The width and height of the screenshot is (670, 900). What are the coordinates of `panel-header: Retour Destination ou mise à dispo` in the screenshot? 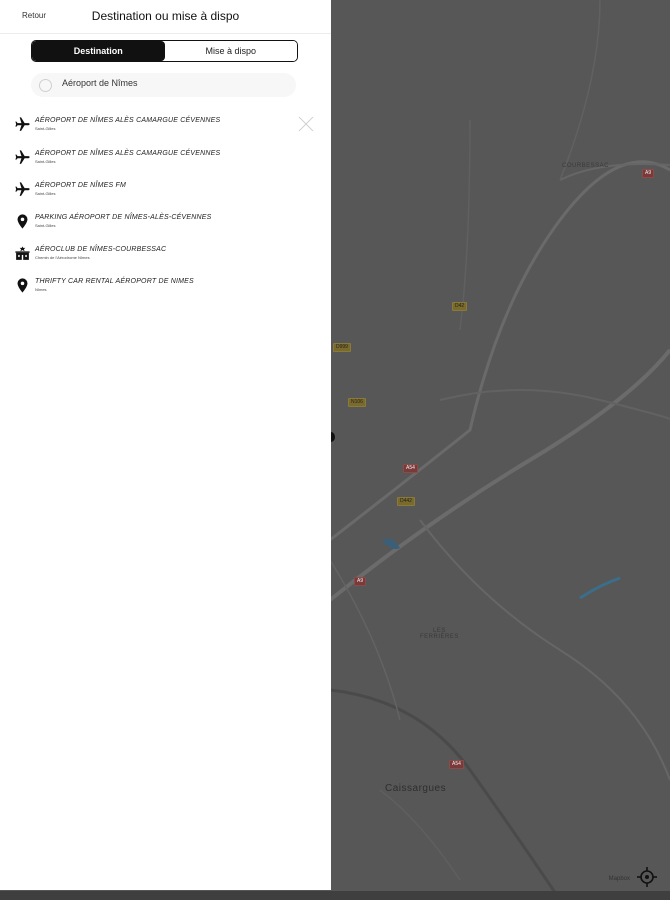 It's located at (165, 17).